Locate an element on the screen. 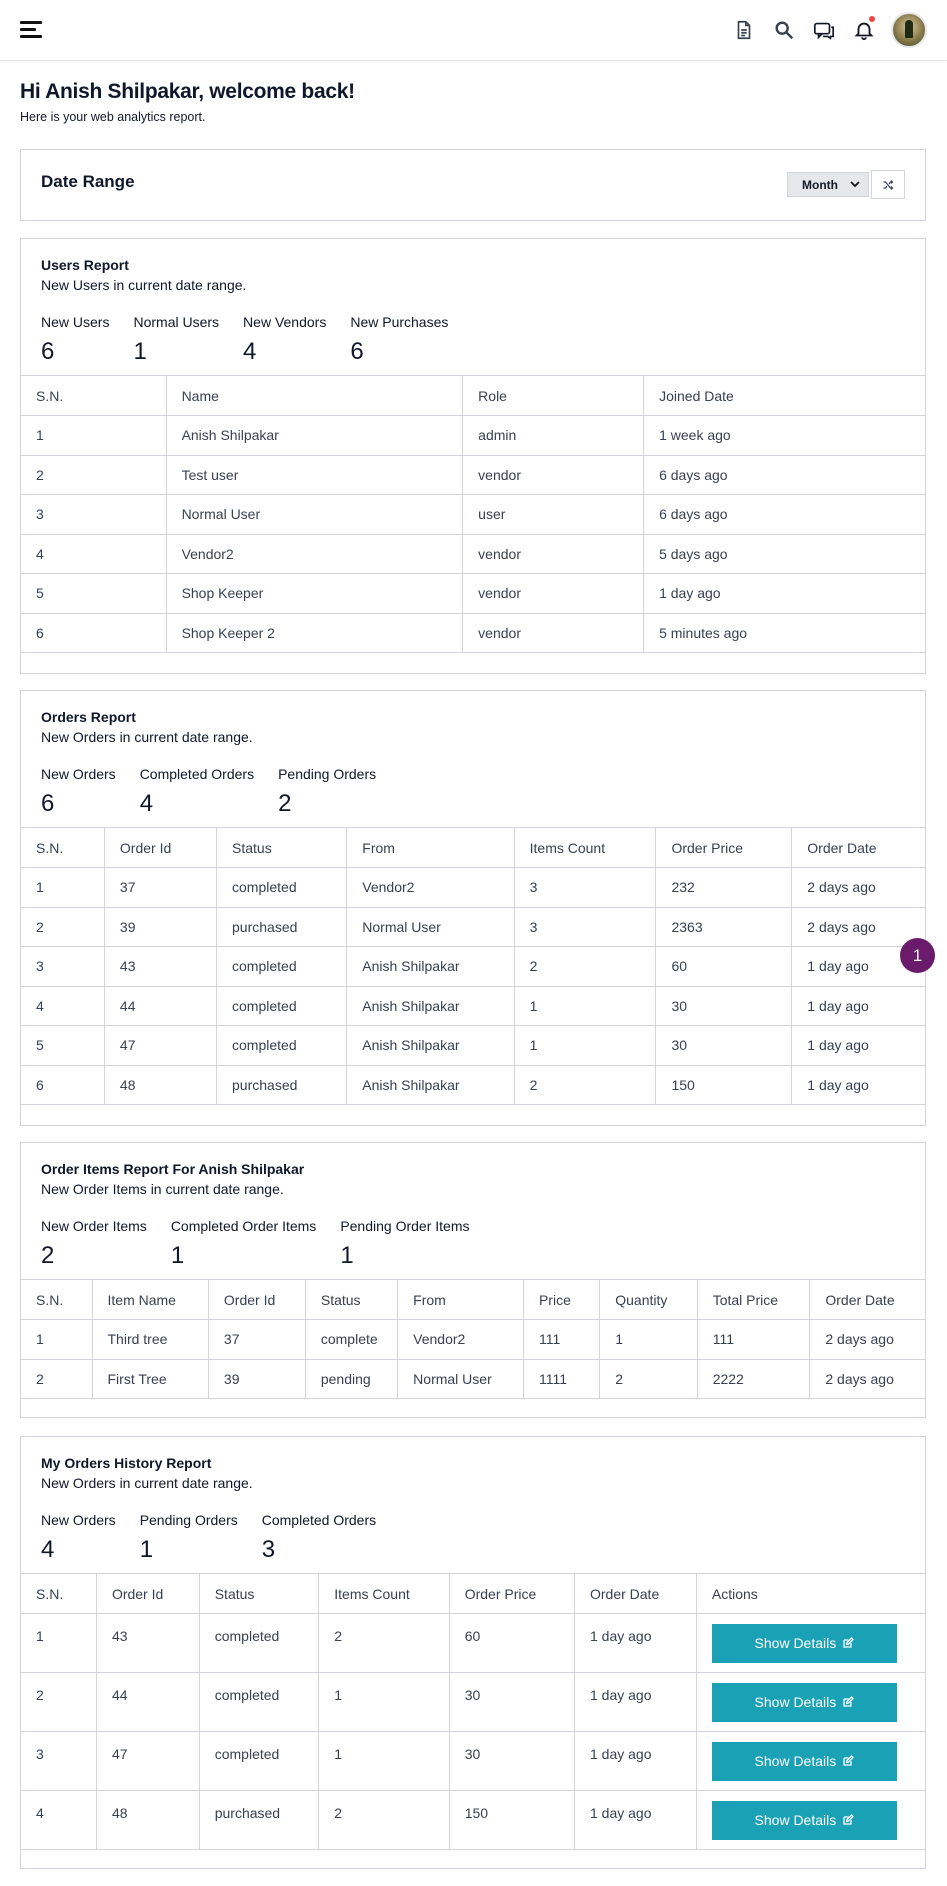  table-cell: 43 is located at coordinates (160, 966).